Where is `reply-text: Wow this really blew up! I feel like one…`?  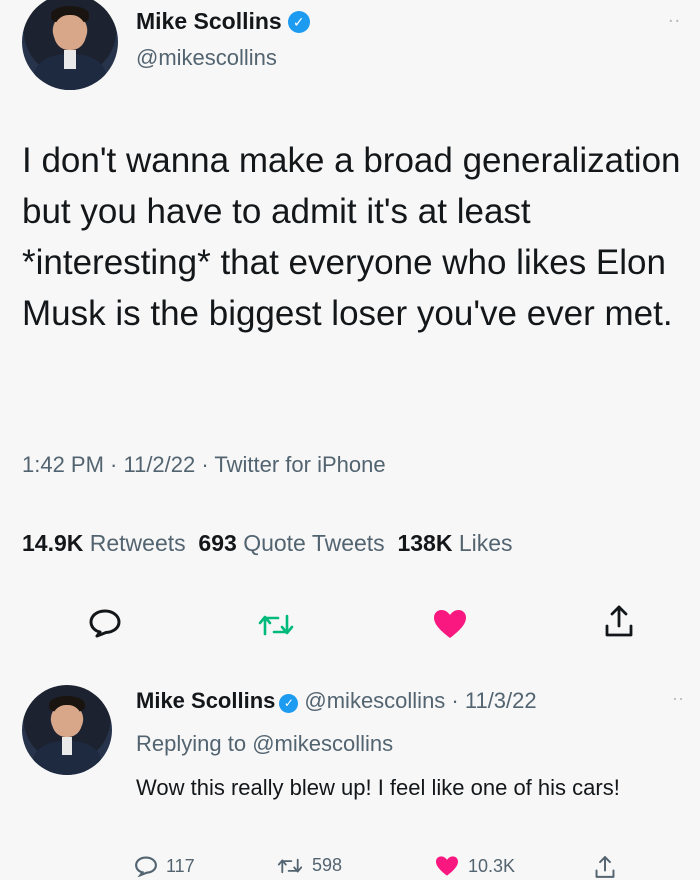 reply-text: Wow this really blew up! I feel like one… is located at coordinates (378, 787).